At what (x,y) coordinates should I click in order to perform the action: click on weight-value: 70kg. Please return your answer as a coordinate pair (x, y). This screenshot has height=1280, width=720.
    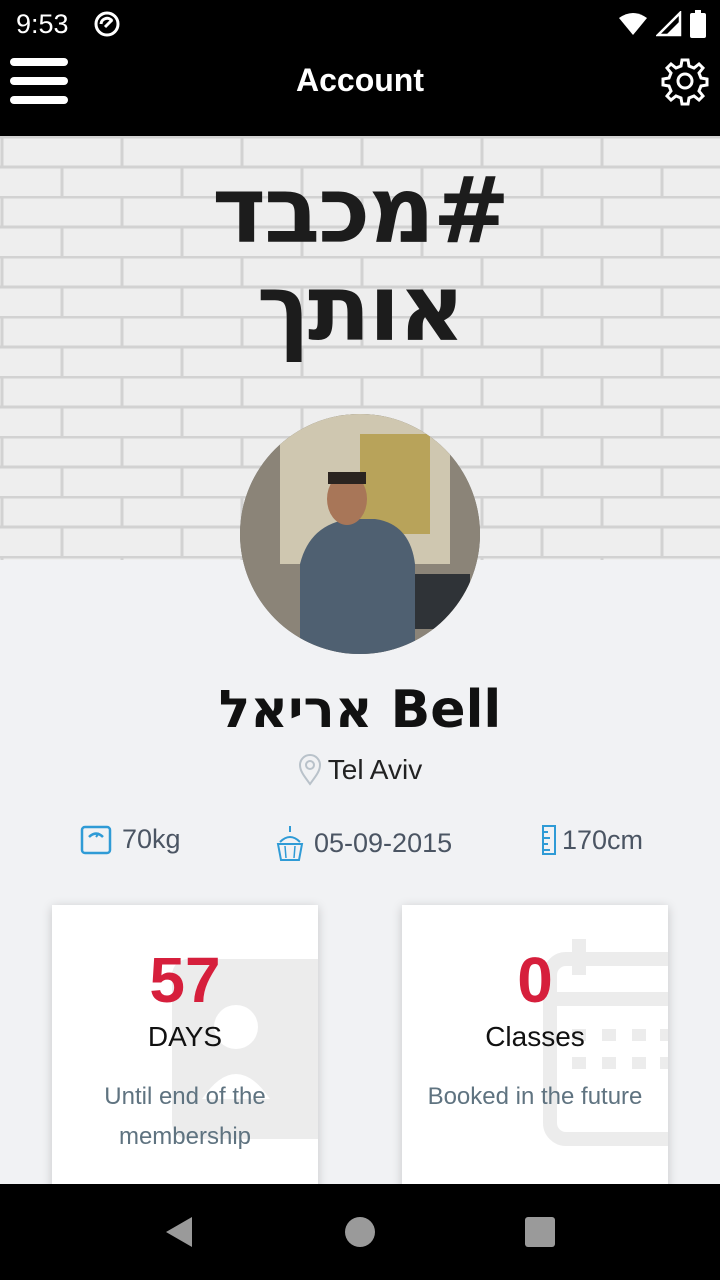
    Looking at the image, I should click on (151, 839).